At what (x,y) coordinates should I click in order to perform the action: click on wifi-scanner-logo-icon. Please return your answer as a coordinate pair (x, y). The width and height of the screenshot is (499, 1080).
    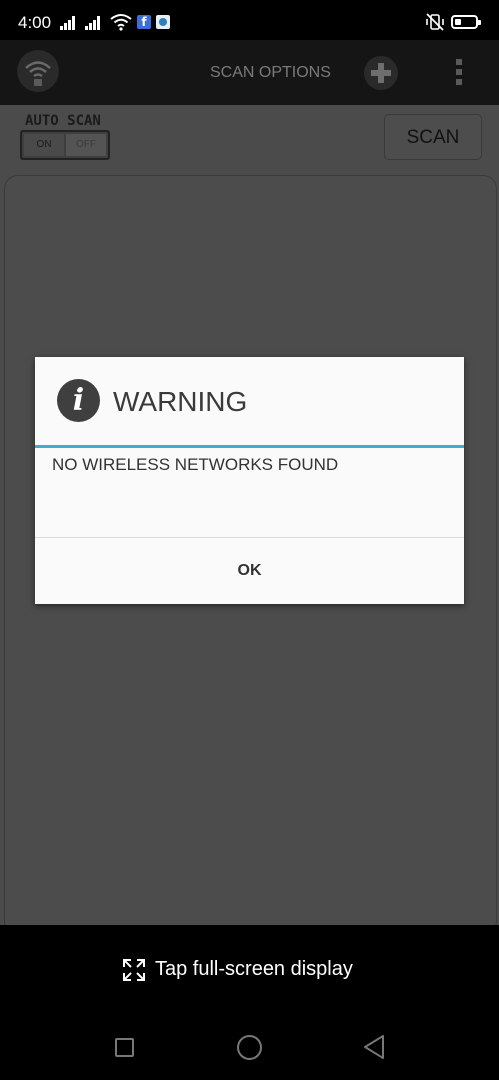
    Looking at the image, I should click on (38, 71).